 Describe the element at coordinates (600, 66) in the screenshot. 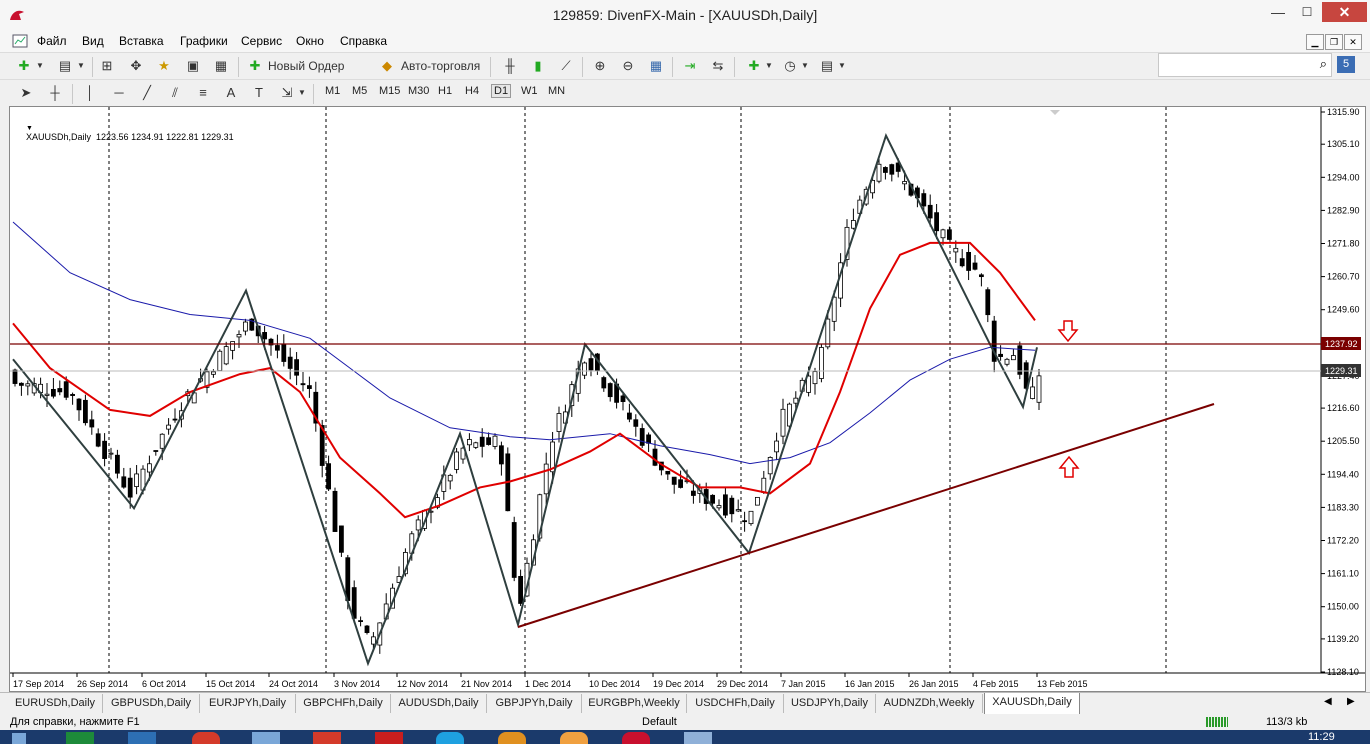

I see `zoom-in-icon: ⊕` at that location.